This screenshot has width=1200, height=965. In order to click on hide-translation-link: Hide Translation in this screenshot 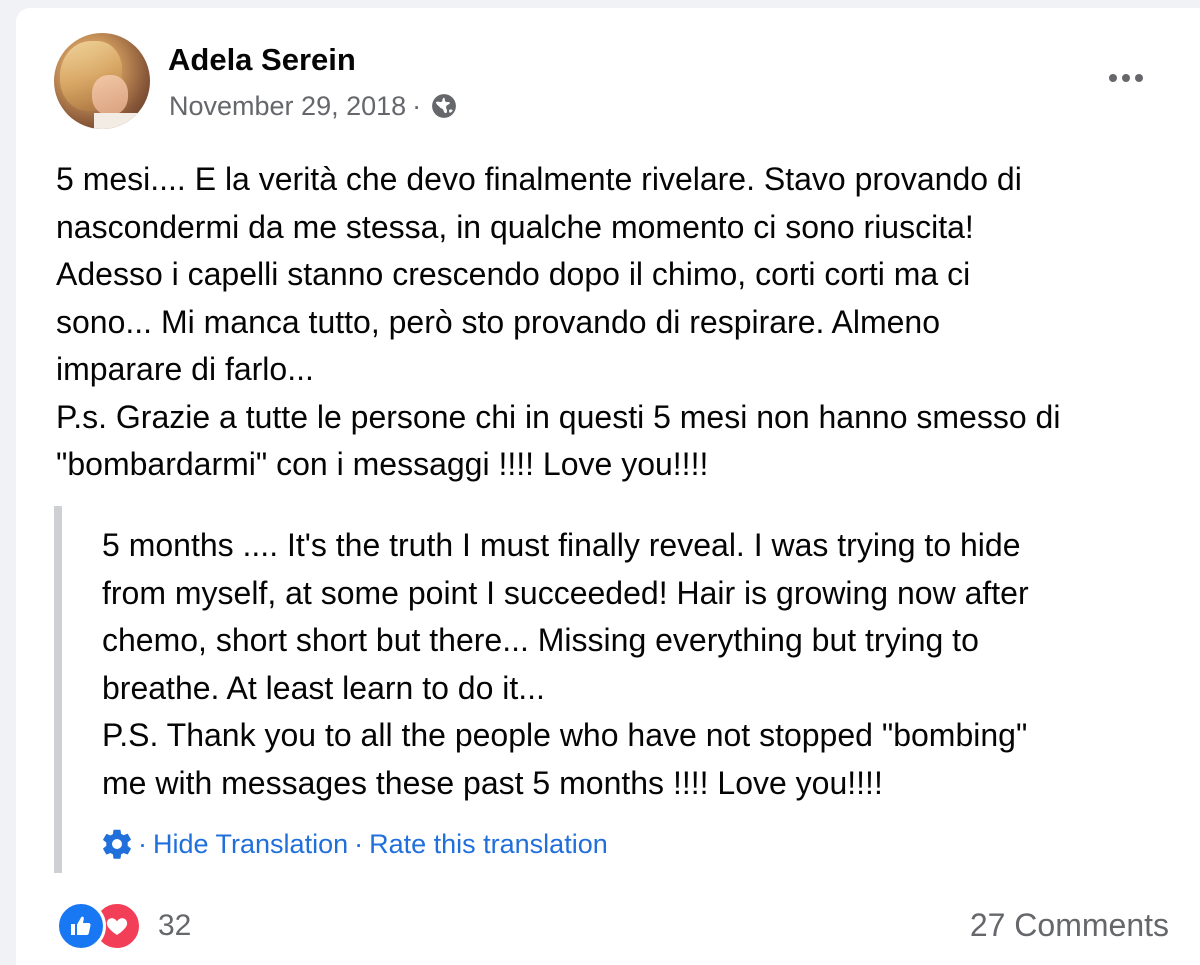, I will do `click(250, 844)`.